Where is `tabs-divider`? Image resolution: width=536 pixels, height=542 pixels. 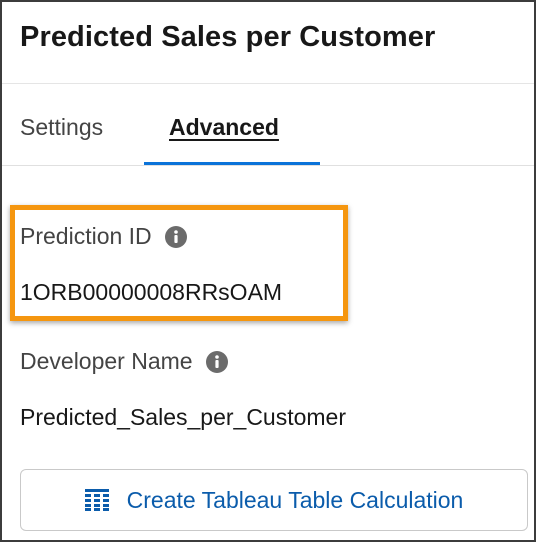
tabs-divider is located at coordinates (268, 165).